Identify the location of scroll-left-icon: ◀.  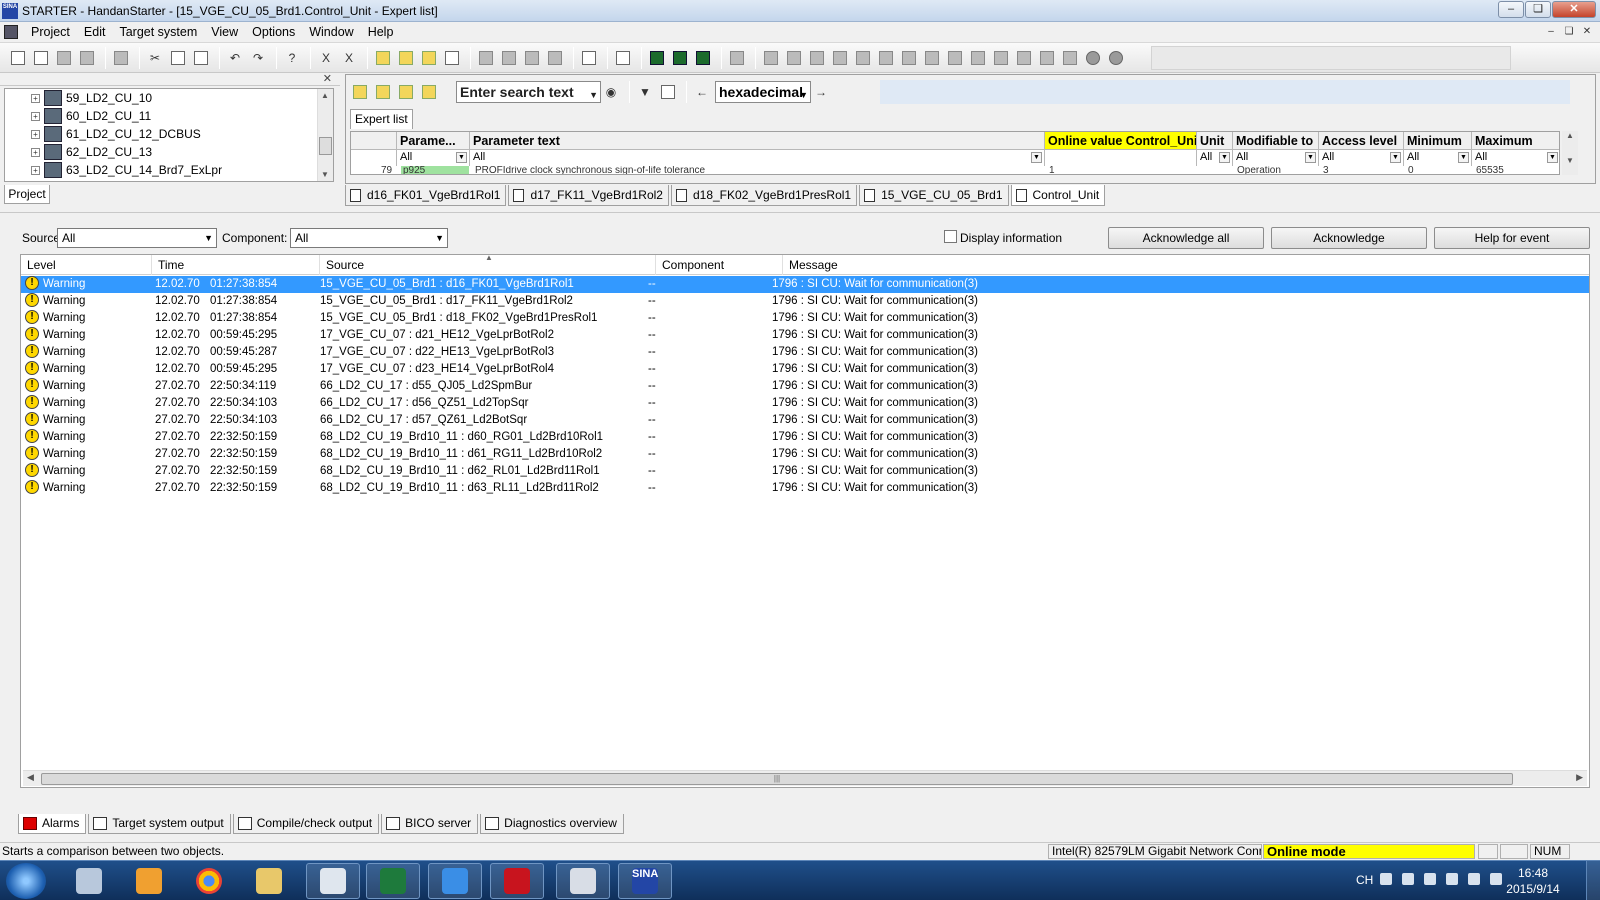
(30, 777).